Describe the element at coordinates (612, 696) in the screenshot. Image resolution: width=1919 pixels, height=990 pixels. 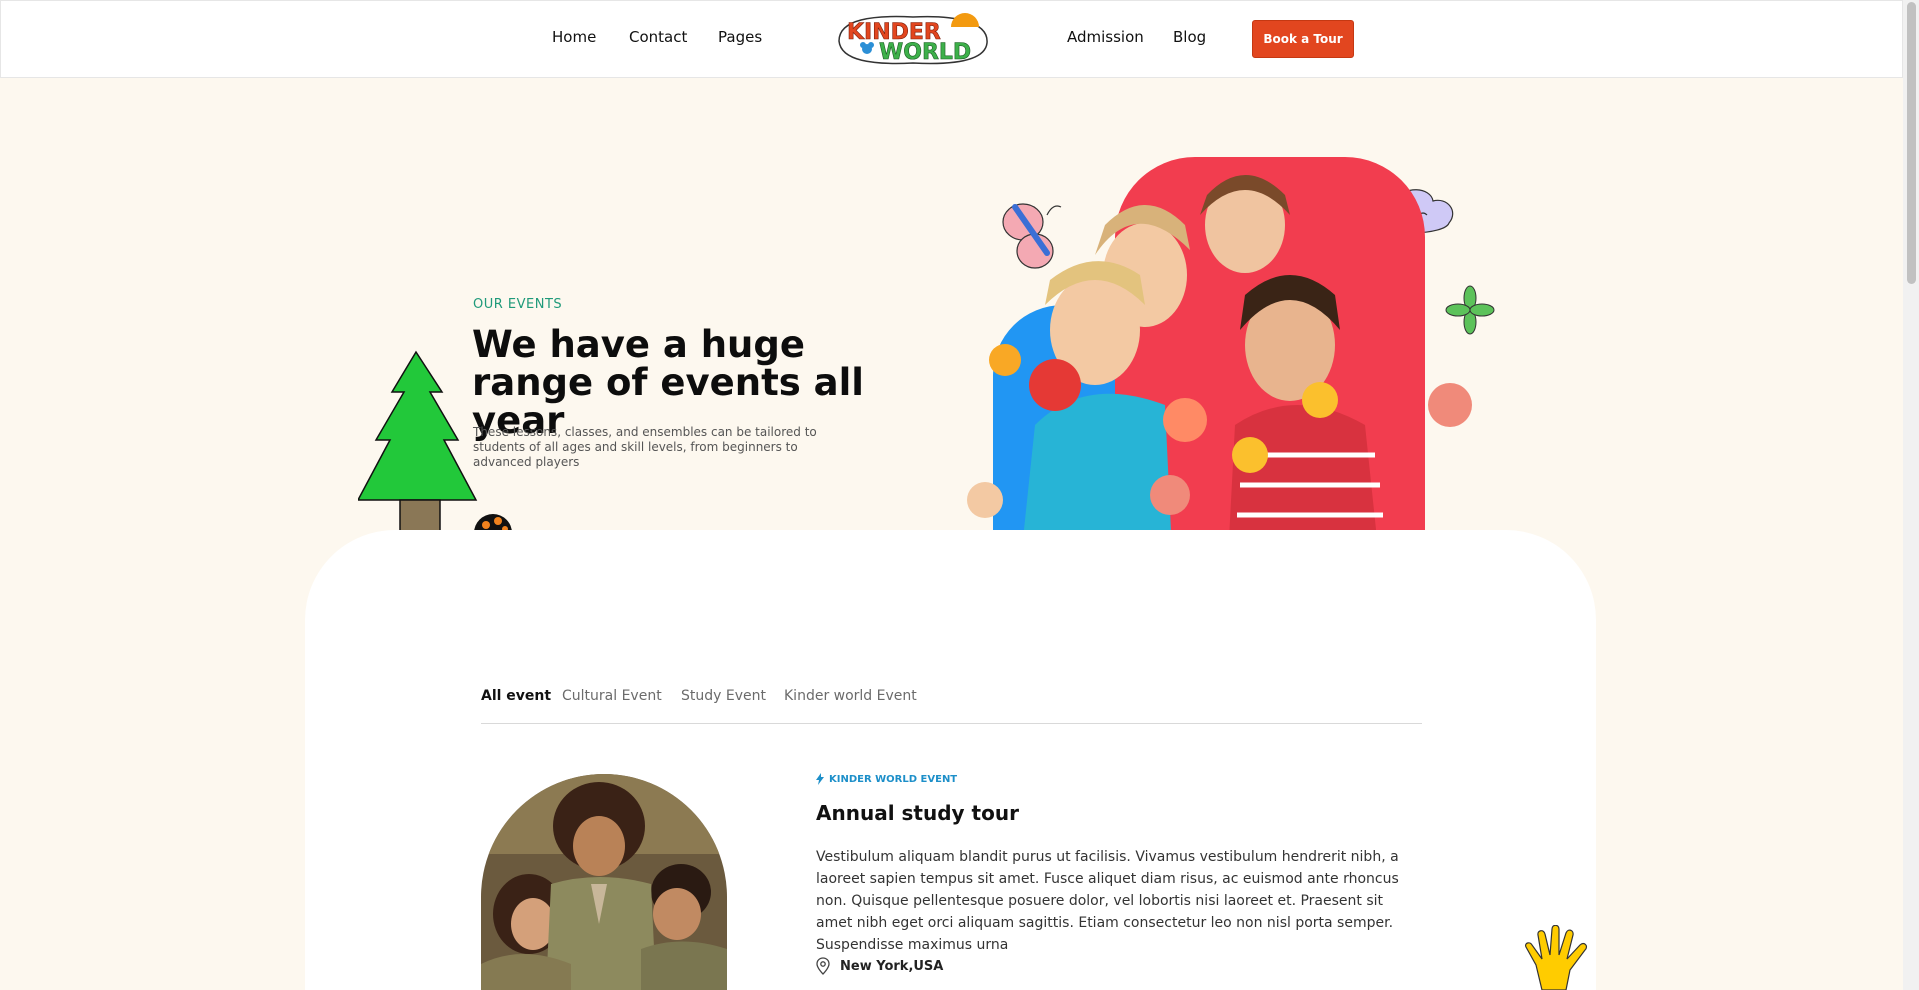
I see `tab-cultural-event: Cultural Event` at that location.